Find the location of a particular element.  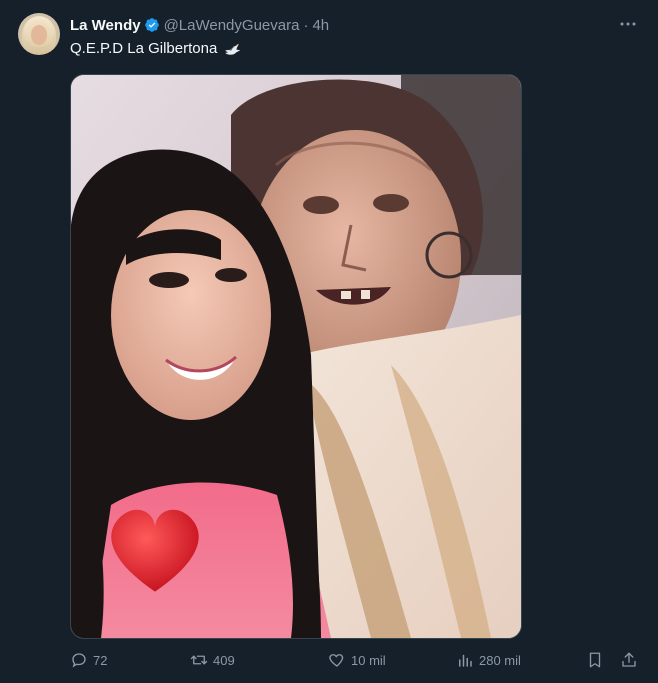

dove-icon is located at coordinates (233, 49).